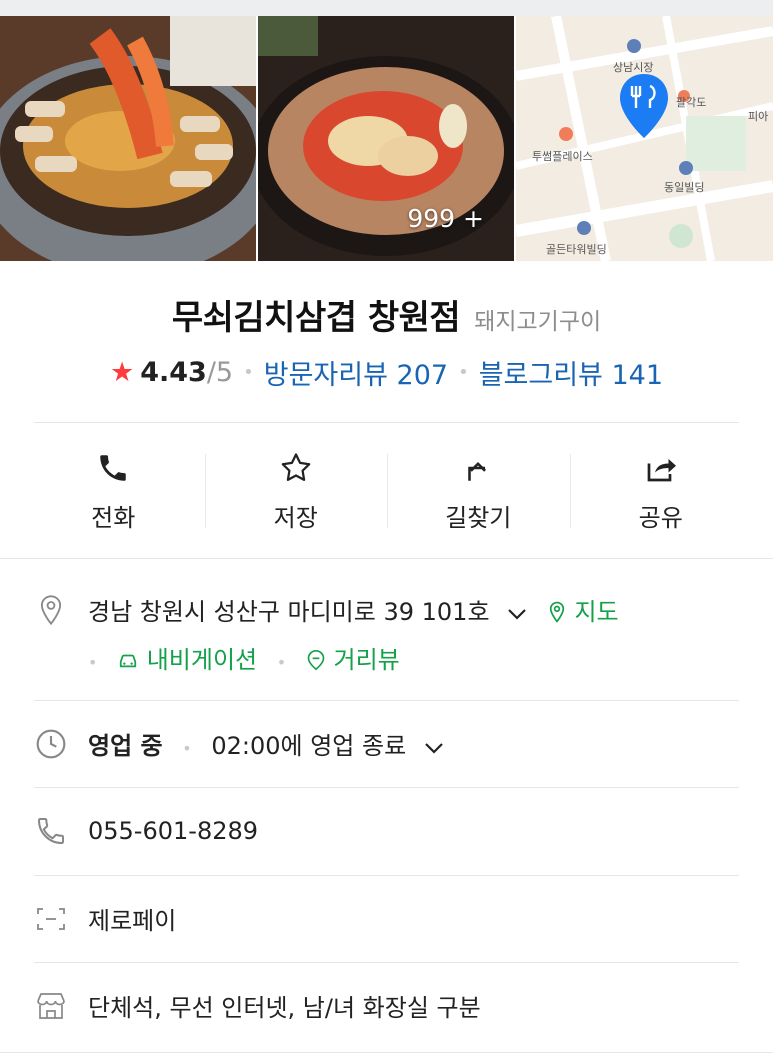 Image resolution: width=773 pixels, height=1060 pixels. Describe the element at coordinates (125, 746) in the screenshot. I see `hours-status: 영업 중` at that location.